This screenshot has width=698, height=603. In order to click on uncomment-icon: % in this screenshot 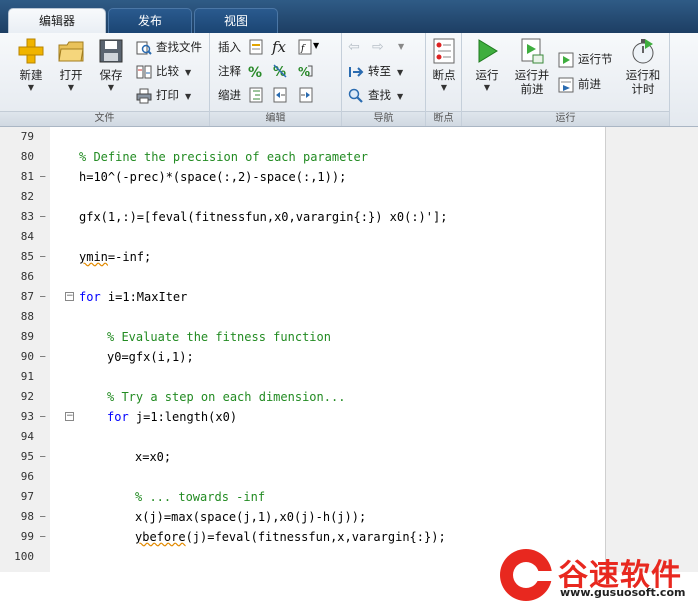, I will do `click(280, 73)`.